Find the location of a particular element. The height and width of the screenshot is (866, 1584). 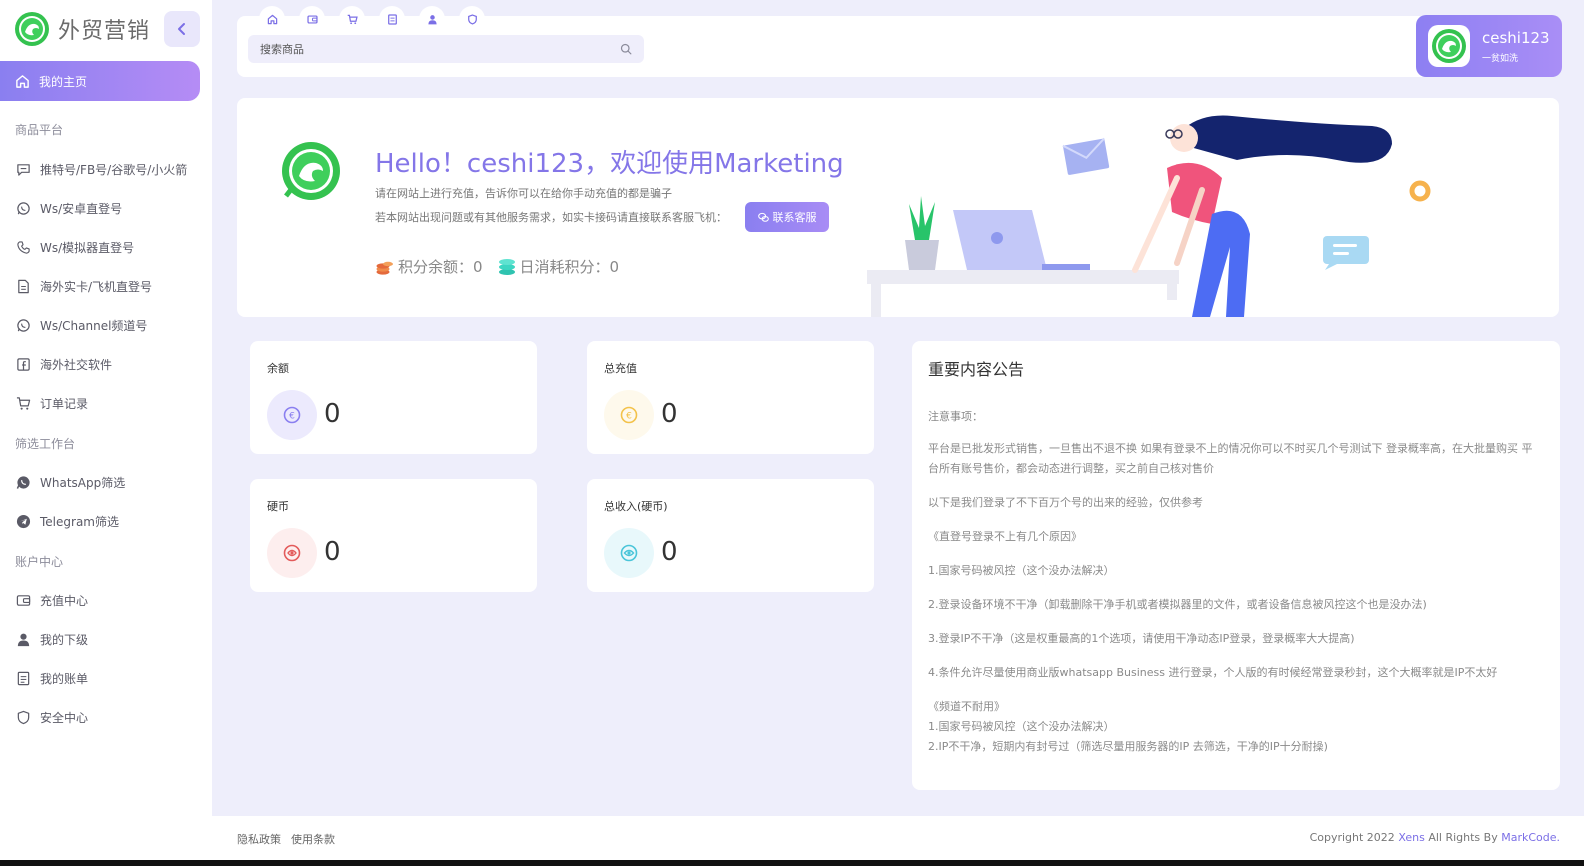

copyright-prefix: Copyright 2022 is located at coordinates (1352, 837).